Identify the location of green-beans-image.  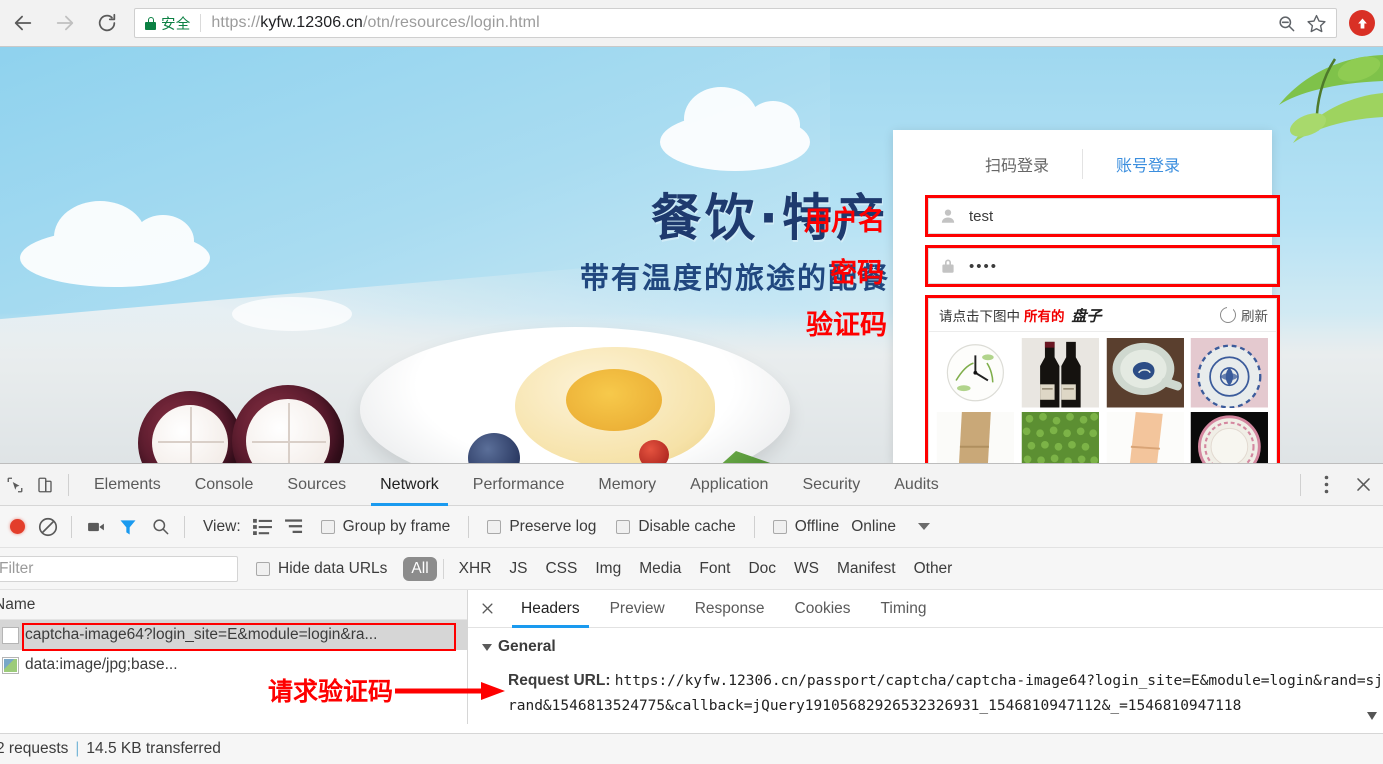
(1060, 437).